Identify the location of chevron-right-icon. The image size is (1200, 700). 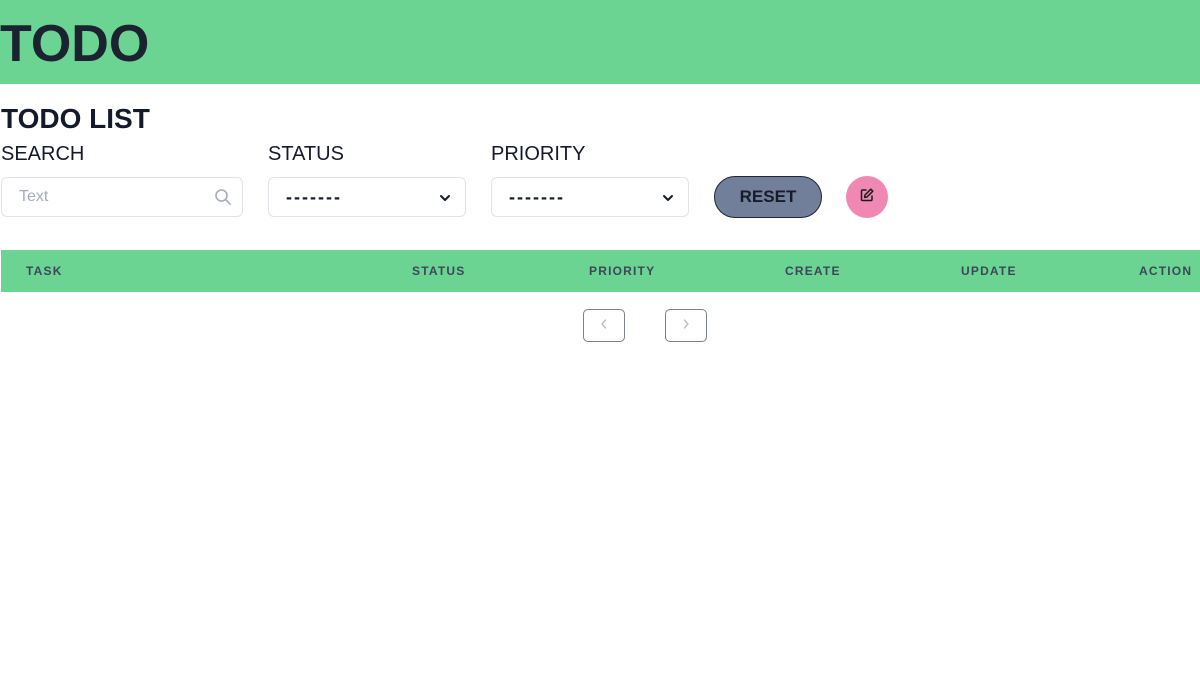
(686, 326).